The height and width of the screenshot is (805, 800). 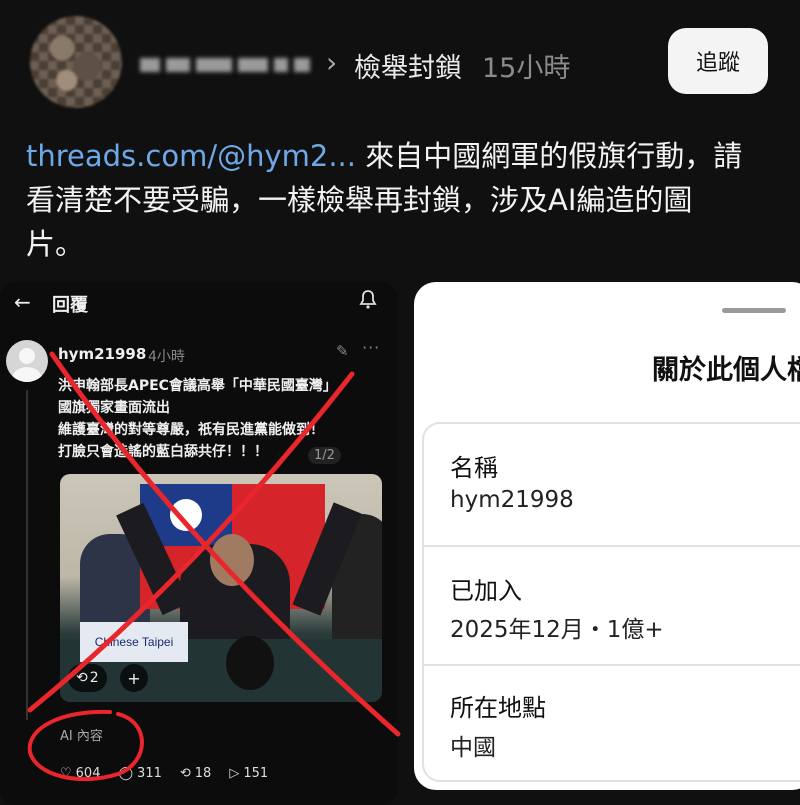 I want to click on like-count: 604, so click(x=88, y=773).